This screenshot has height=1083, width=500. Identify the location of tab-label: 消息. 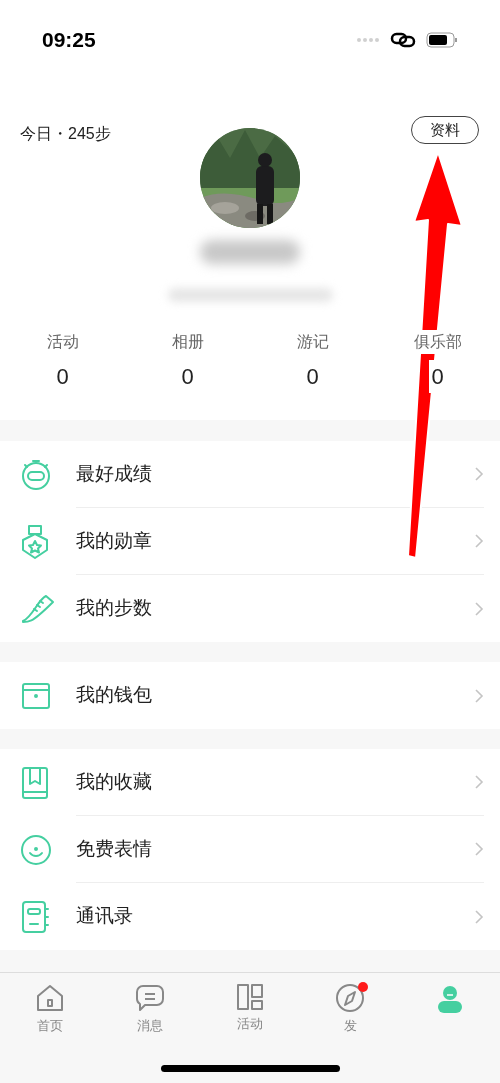
(150, 1026).